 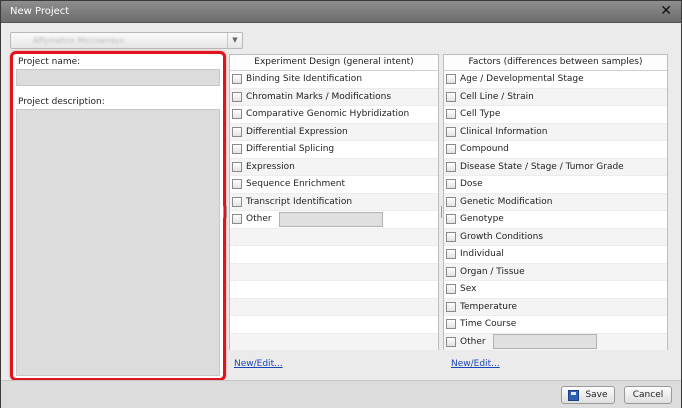 What do you see at coordinates (502, 236) in the screenshot?
I see `factor-label: Growth Conditions` at bounding box center [502, 236].